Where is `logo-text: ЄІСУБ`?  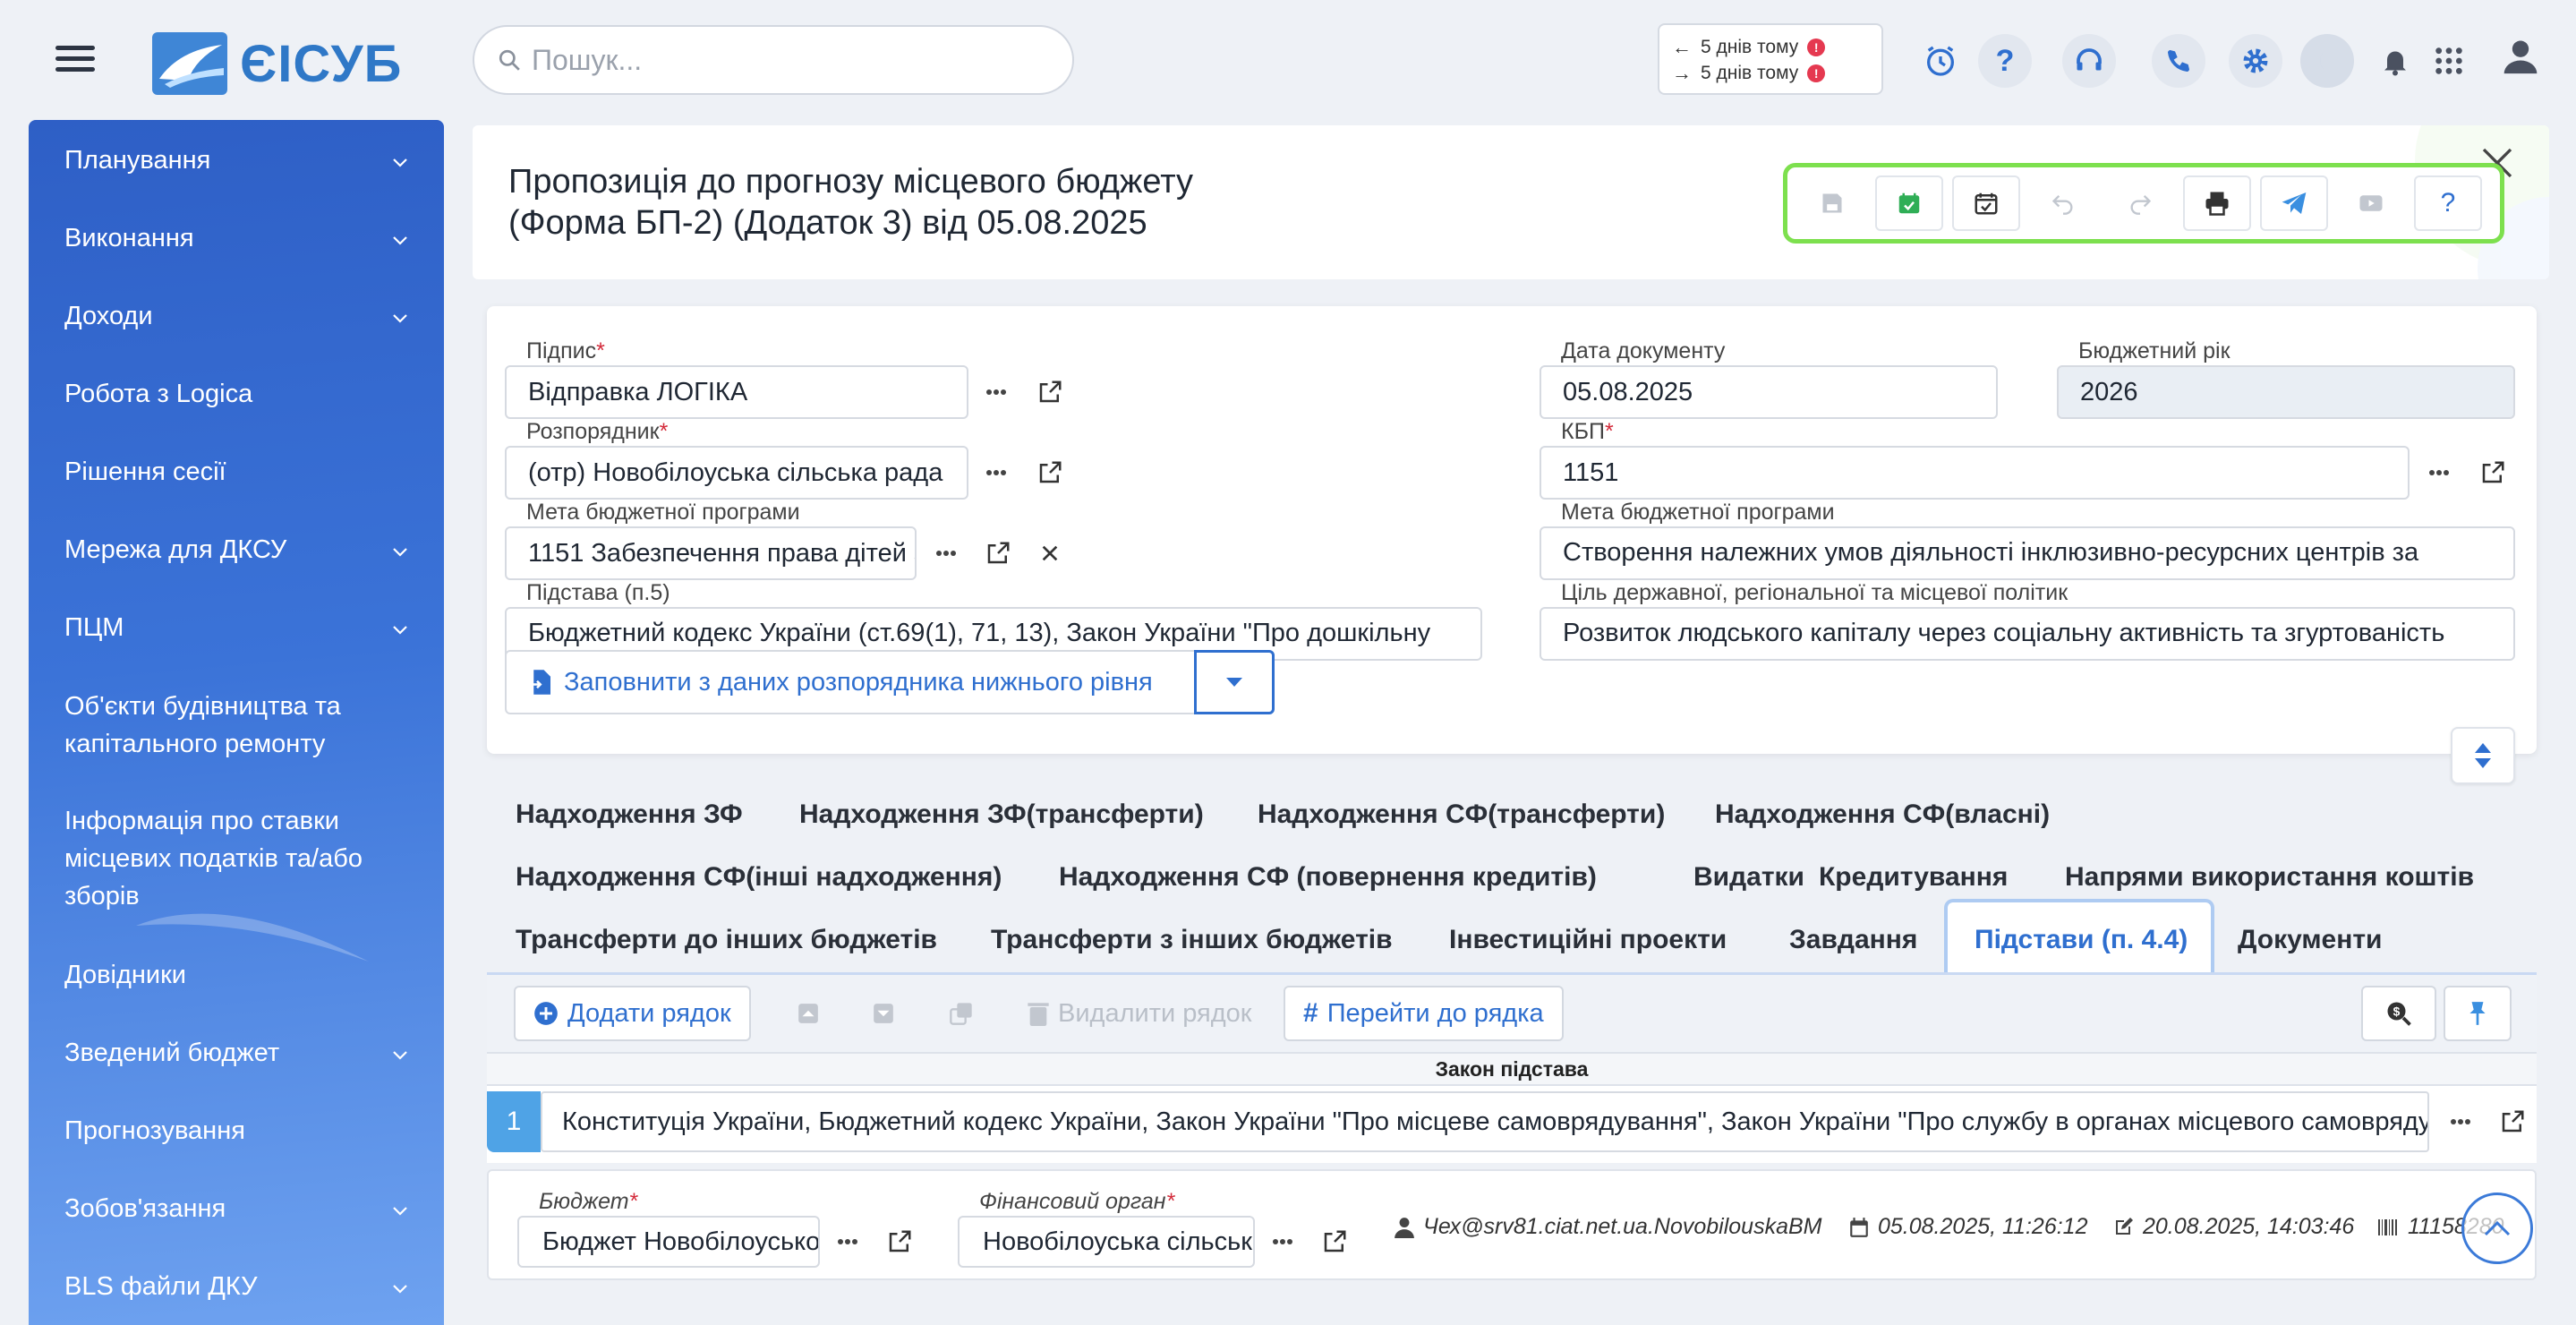 logo-text: ЄІСУБ is located at coordinates (321, 63).